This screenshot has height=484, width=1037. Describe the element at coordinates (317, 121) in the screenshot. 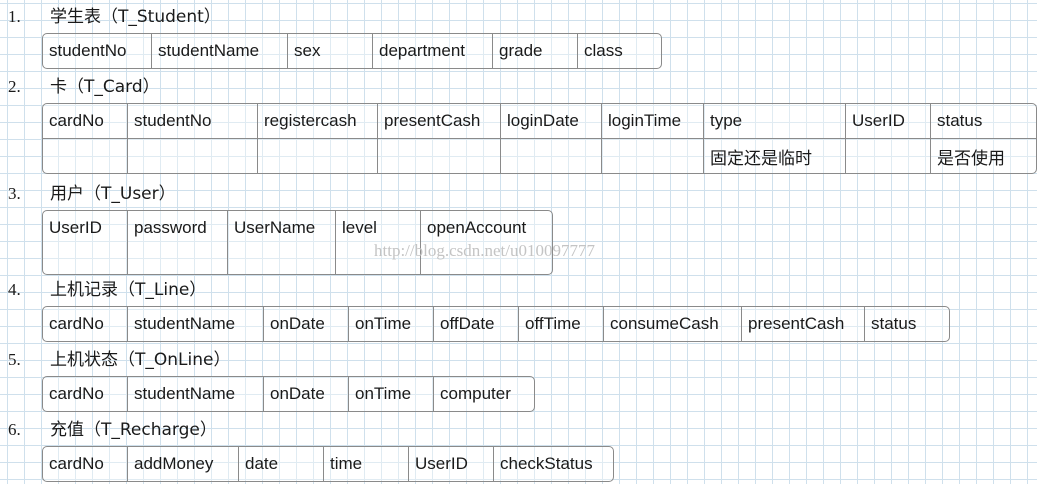

I see `column-header: registercash` at that location.